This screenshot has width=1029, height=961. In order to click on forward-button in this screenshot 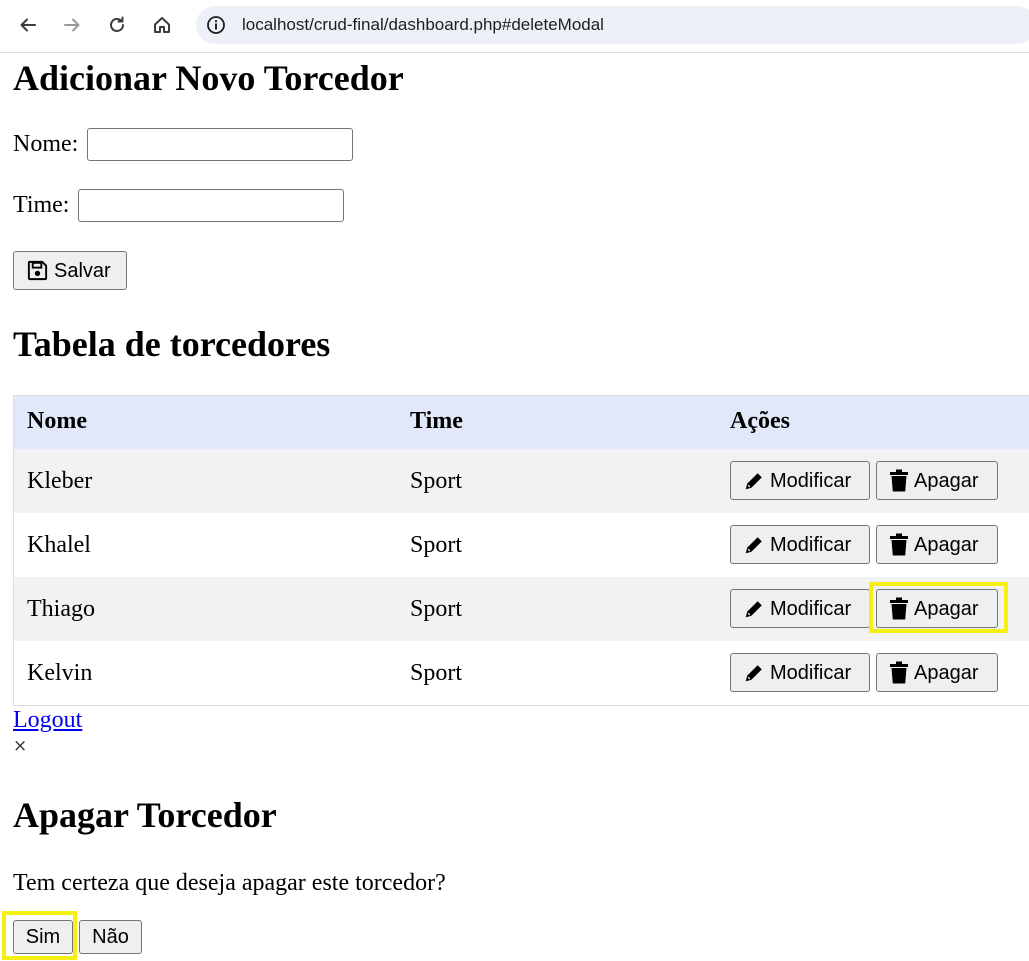, I will do `click(72, 25)`.